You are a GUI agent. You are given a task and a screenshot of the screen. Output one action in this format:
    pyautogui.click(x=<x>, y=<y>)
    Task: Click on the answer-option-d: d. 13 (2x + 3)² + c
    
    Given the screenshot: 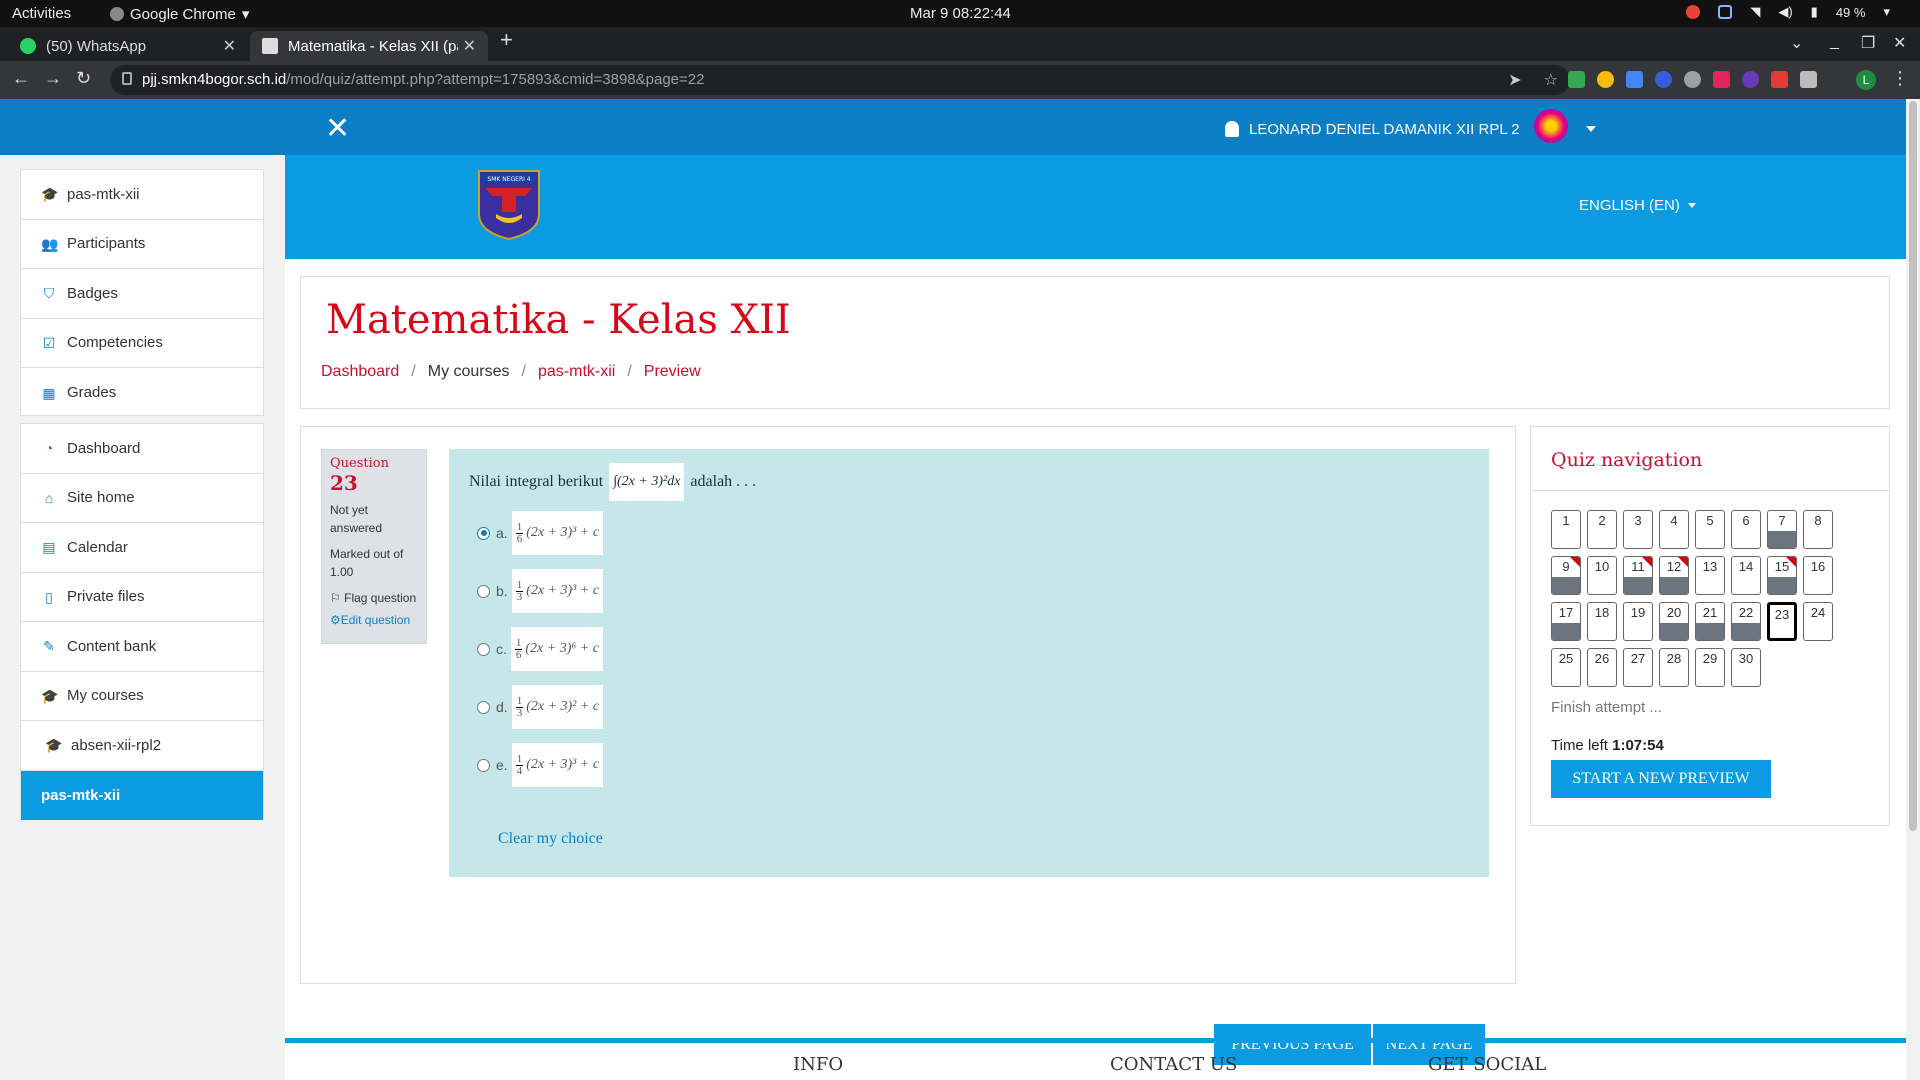 What is the action you would take?
    pyautogui.click(x=540, y=707)
    